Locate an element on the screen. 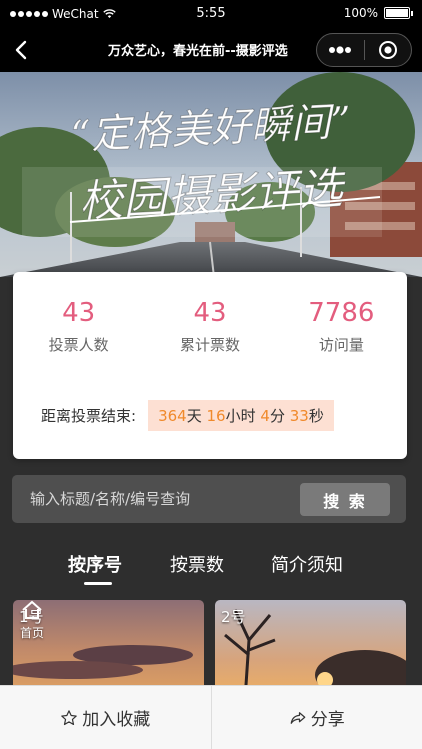 The height and width of the screenshot is (749, 422). countdown: 距离投票结束: 364天 16小时 4分 33秒 is located at coordinates (187, 415).